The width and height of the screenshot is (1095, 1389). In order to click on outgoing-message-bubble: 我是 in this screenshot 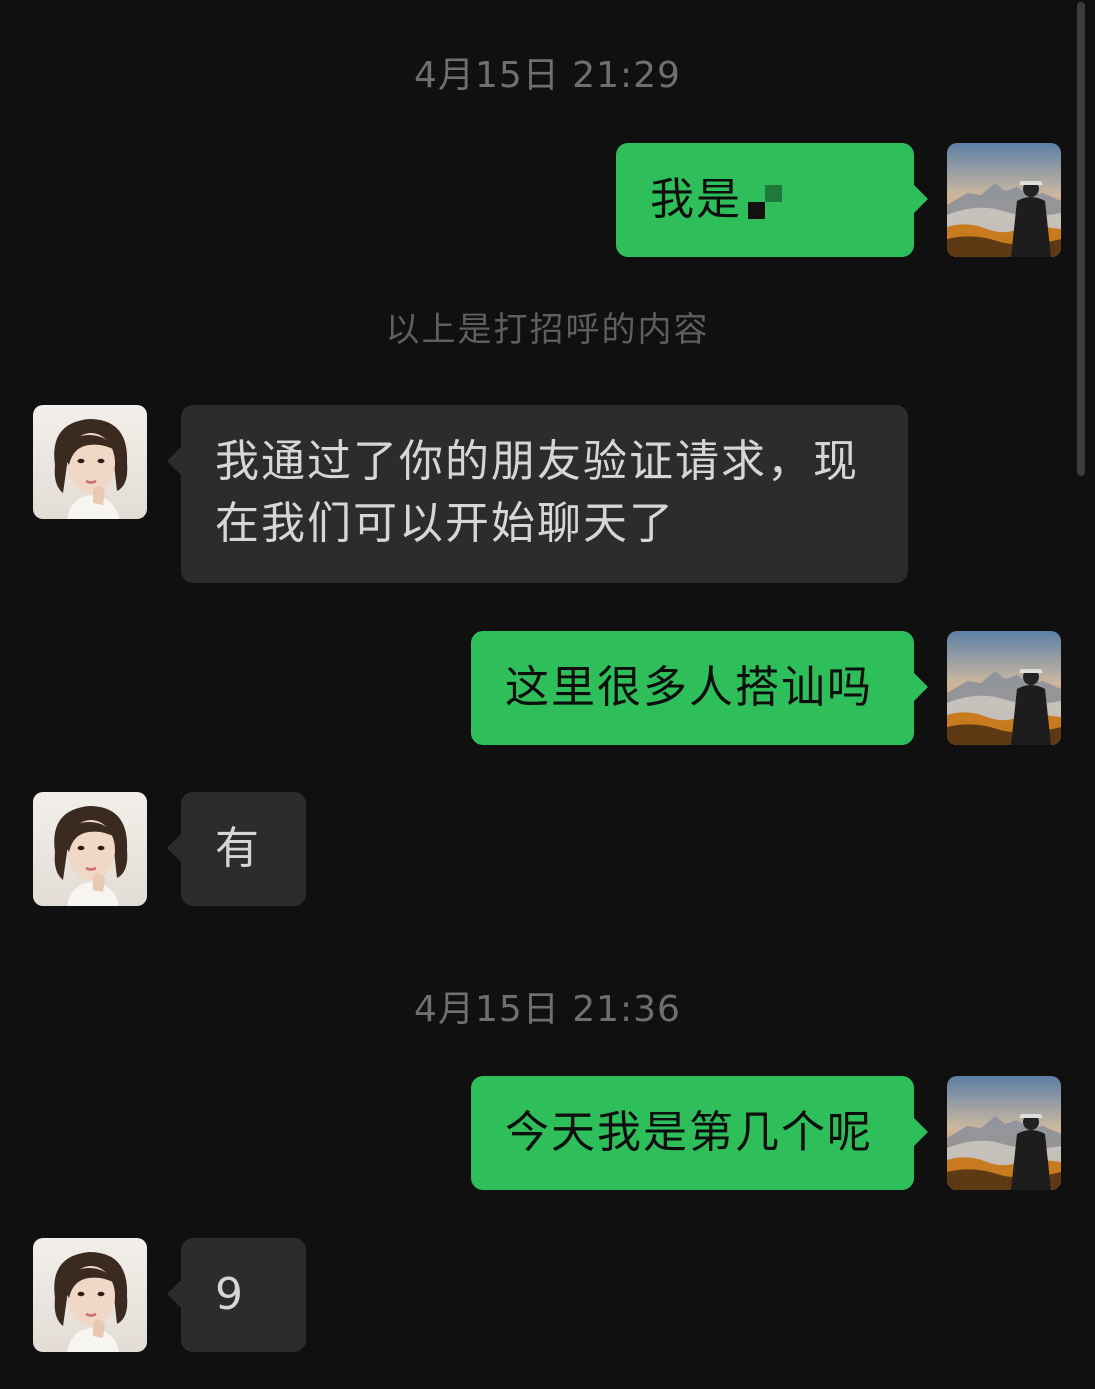, I will do `click(772, 200)`.